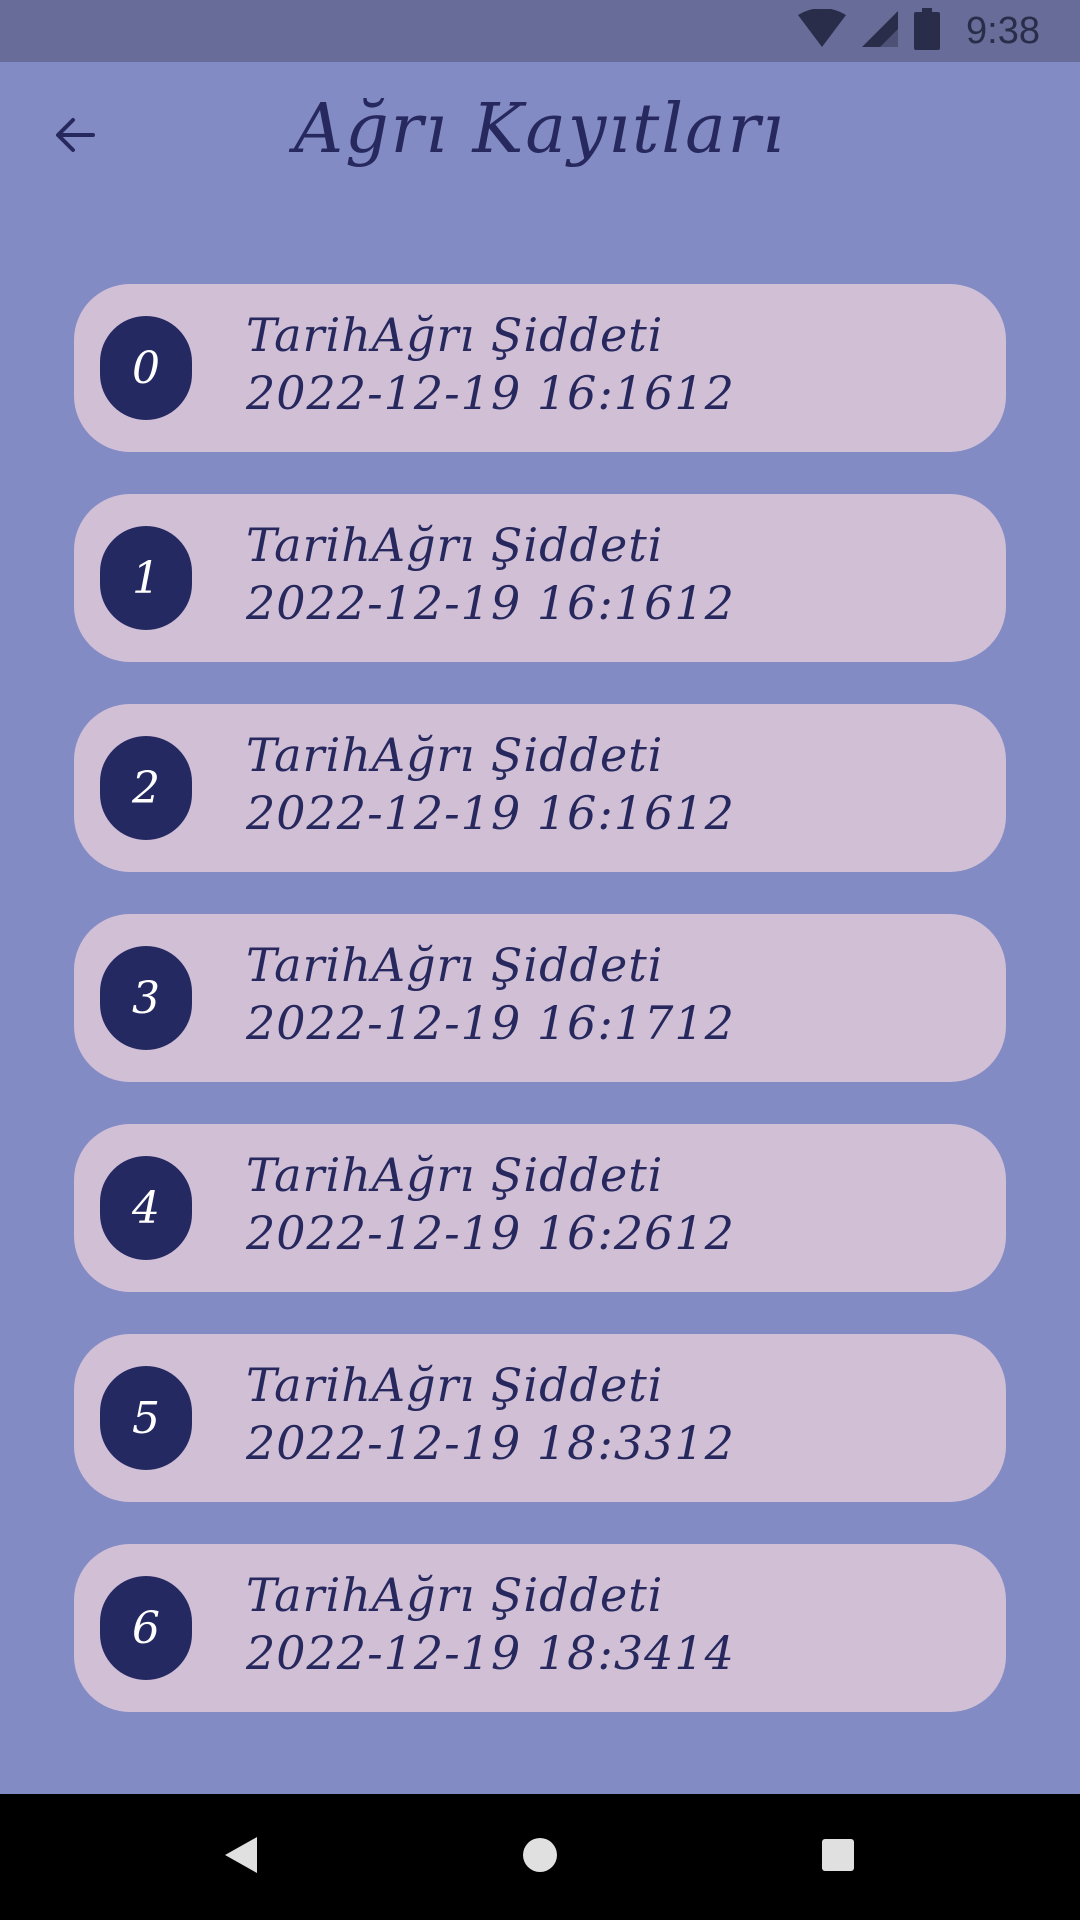 The width and height of the screenshot is (1080, 1920). I want to click on record-card: 4 TarihAğrı Şiddeti 2022-12-19 16:2612, so click(540, 1208).